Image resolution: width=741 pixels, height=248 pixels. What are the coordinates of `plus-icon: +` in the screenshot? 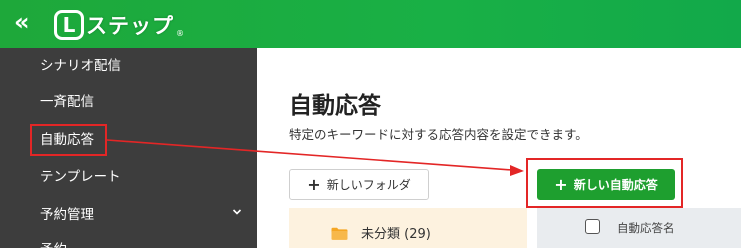 It's located at (314, 184).